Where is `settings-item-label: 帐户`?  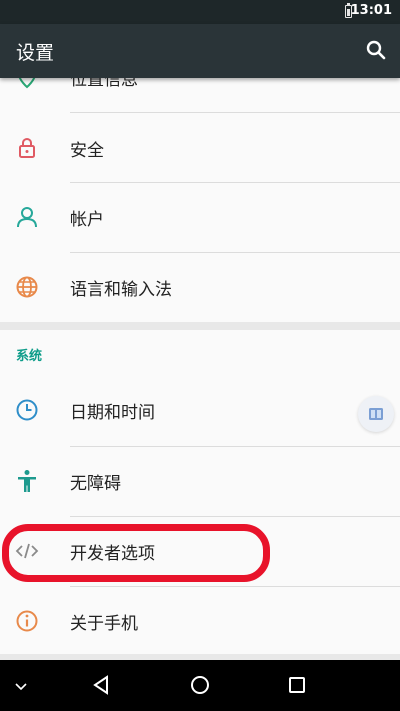 settings-item-label: 帐户 is located at coordinates (87, 220).